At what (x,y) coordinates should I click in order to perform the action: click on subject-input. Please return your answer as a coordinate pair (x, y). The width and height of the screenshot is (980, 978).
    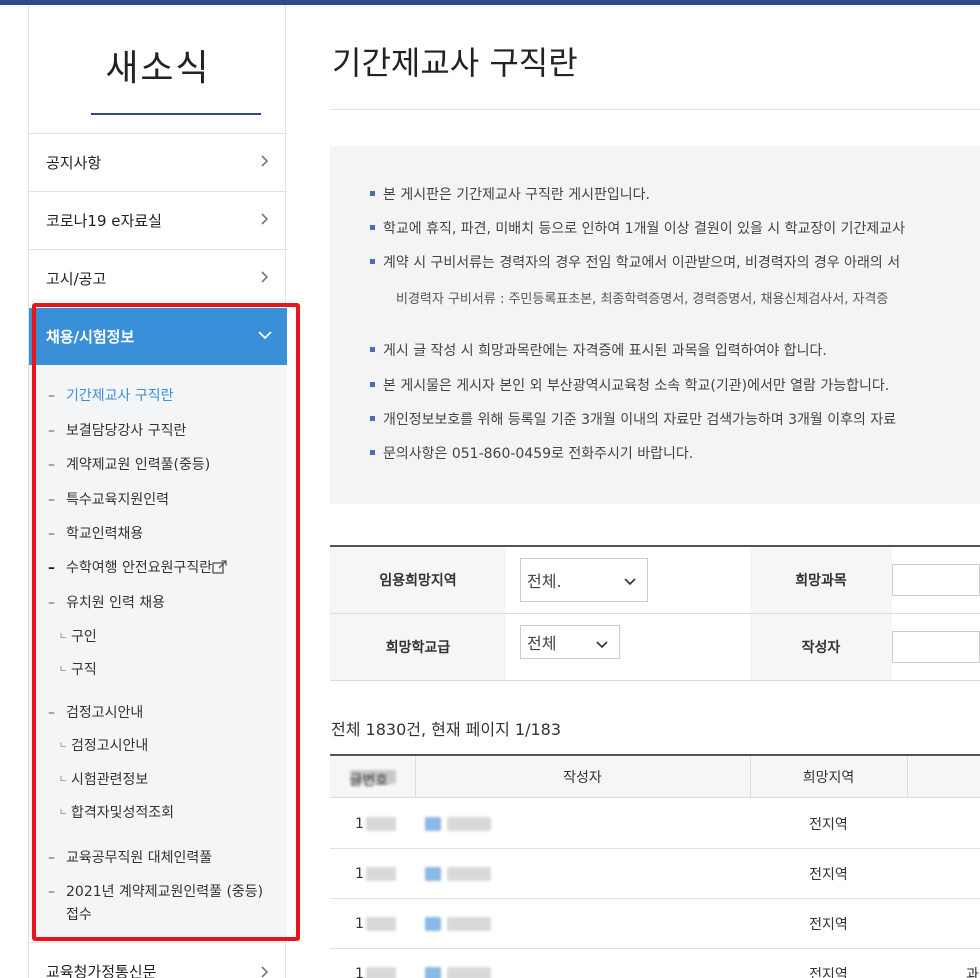
    Looking at the image, I should click on (936, 580).